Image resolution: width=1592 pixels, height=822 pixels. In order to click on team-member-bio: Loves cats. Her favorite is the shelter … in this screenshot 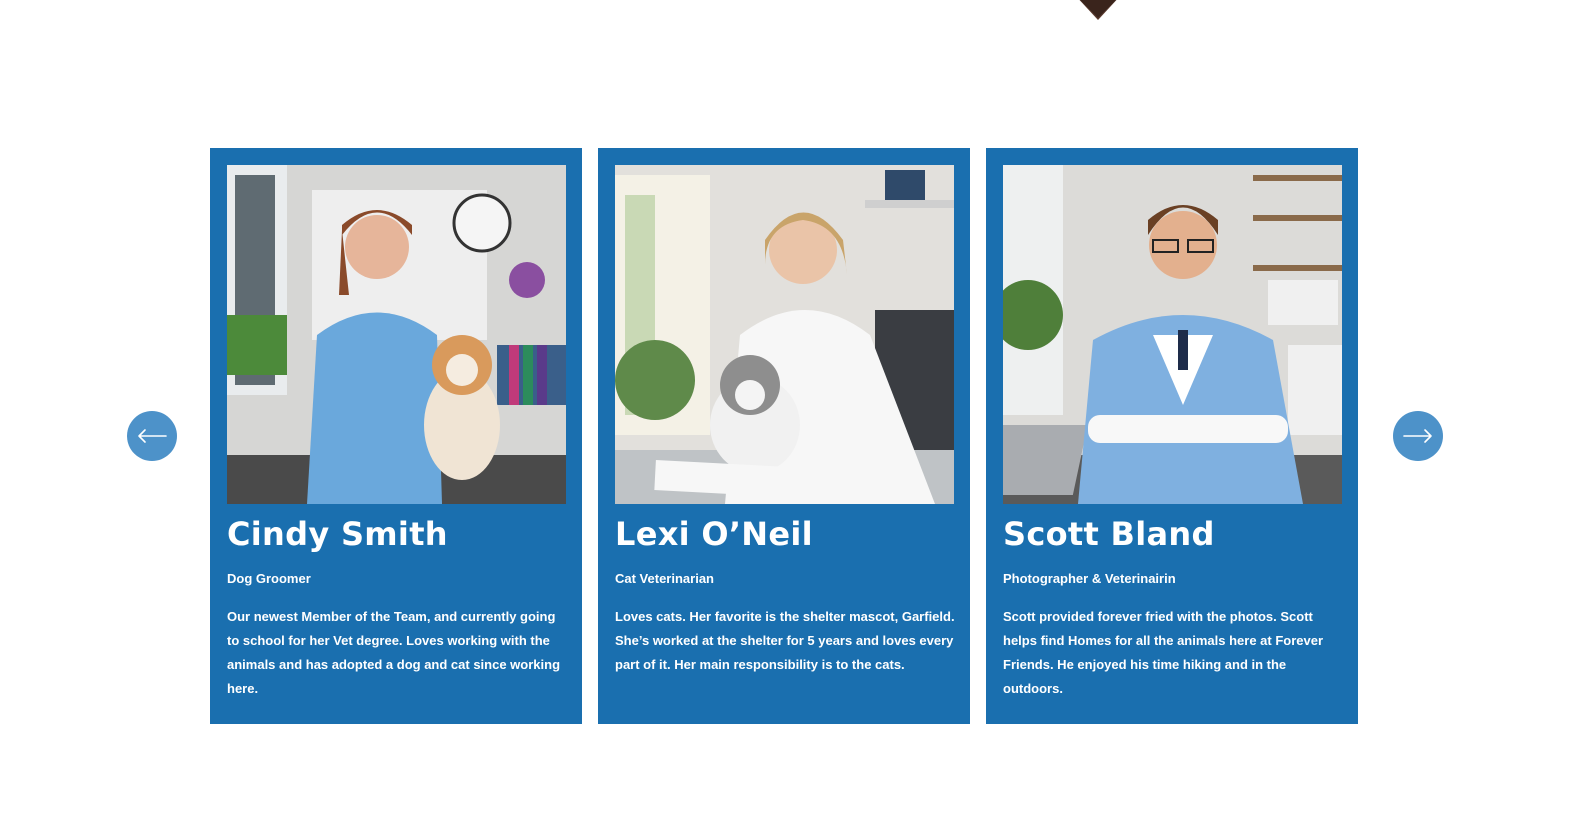, I will do `click(785, 640)`.